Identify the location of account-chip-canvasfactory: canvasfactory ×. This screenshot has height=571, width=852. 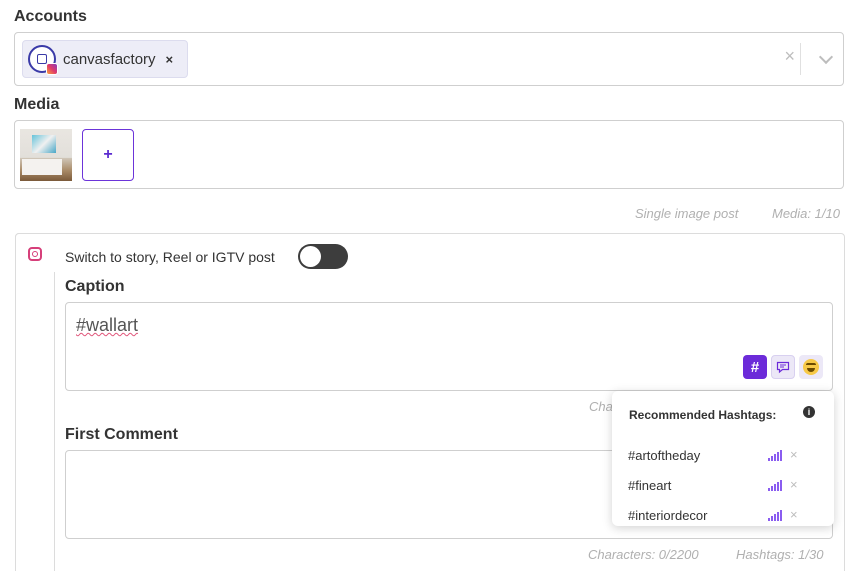
(105, 59).